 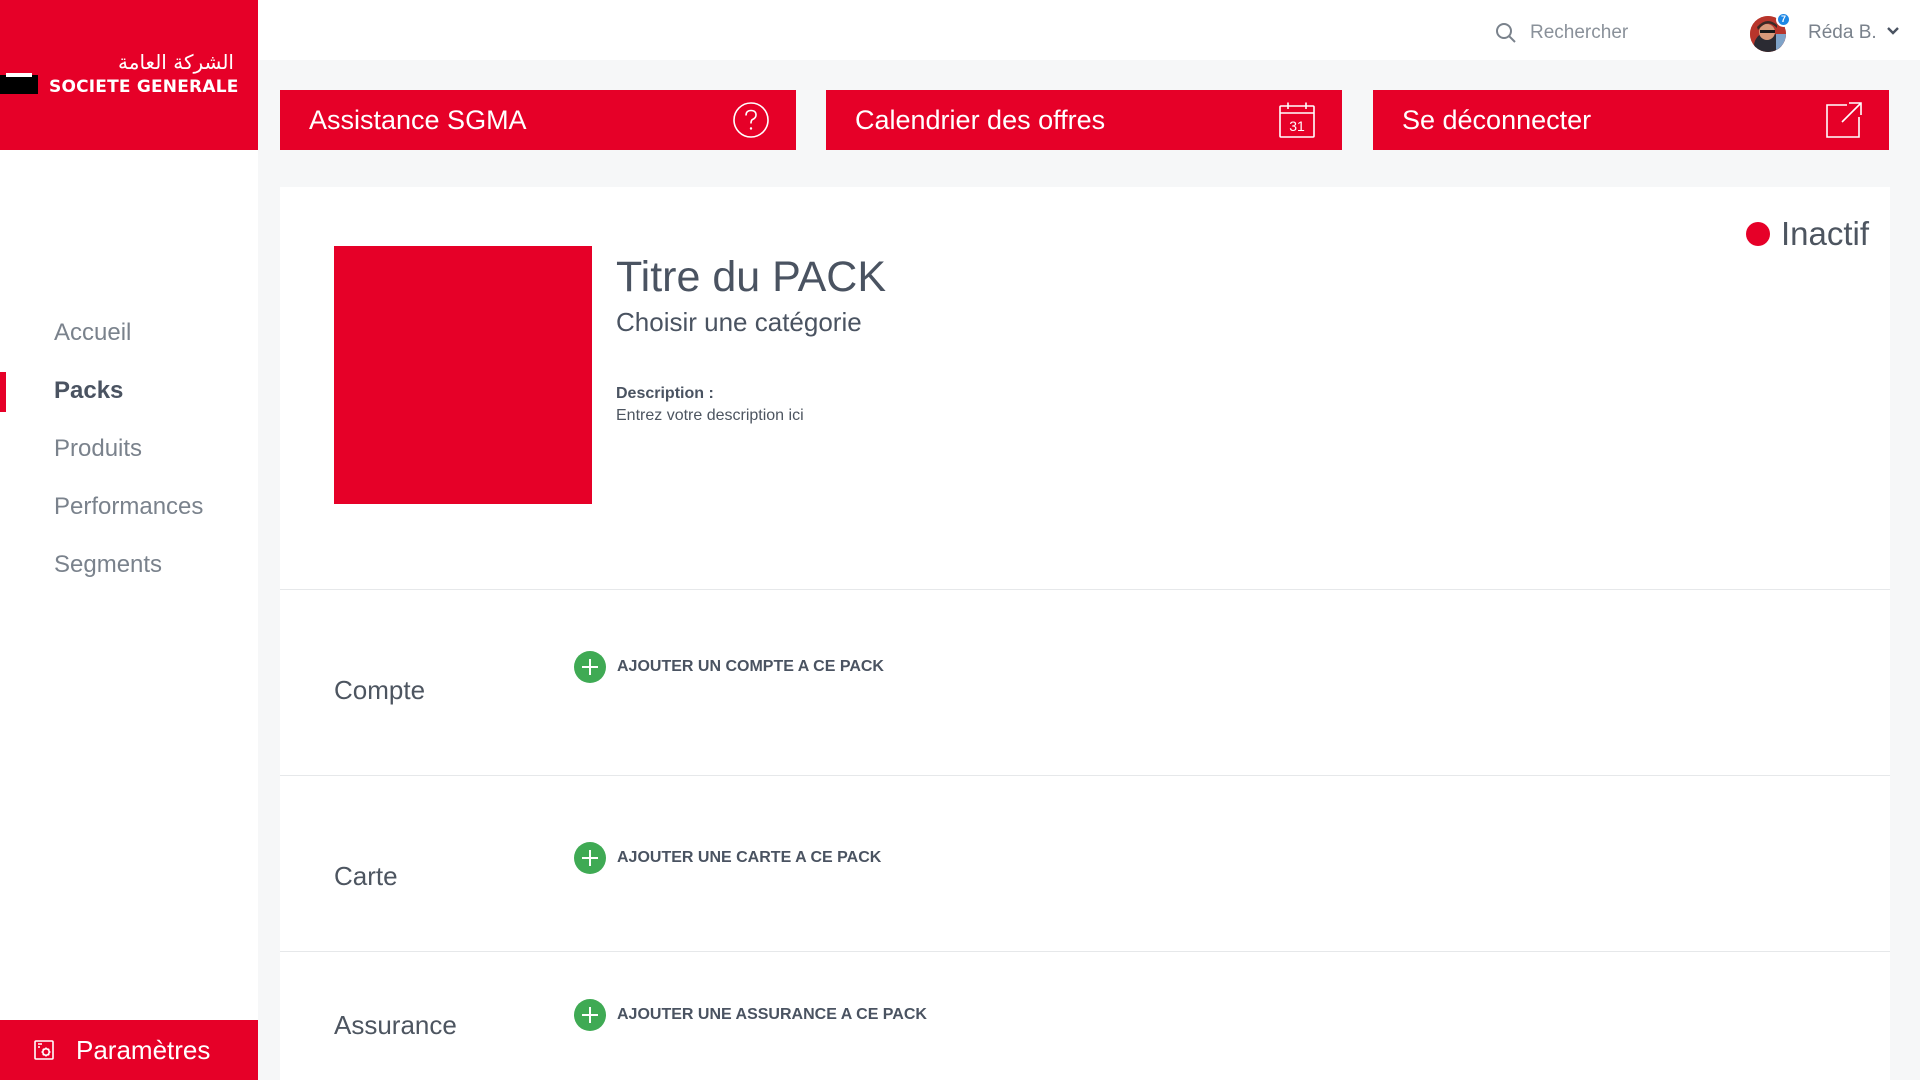 What do you see at coordinates (129, 391) in the screenshot?
I see `sidebar-item-packs: Packs` at bounding box center [129, 391].